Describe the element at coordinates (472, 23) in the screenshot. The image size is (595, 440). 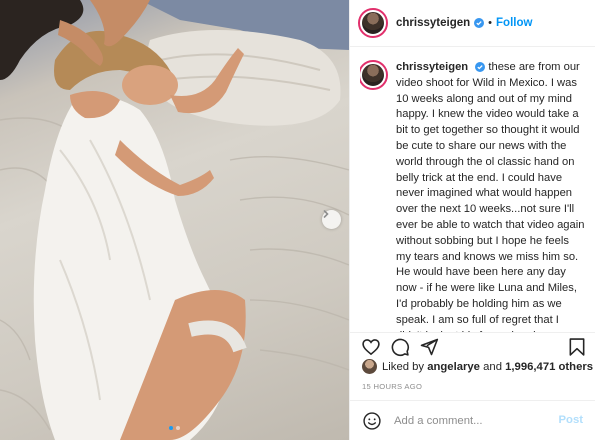
I see `post-header: chrissyteigen • Follow` at that location.